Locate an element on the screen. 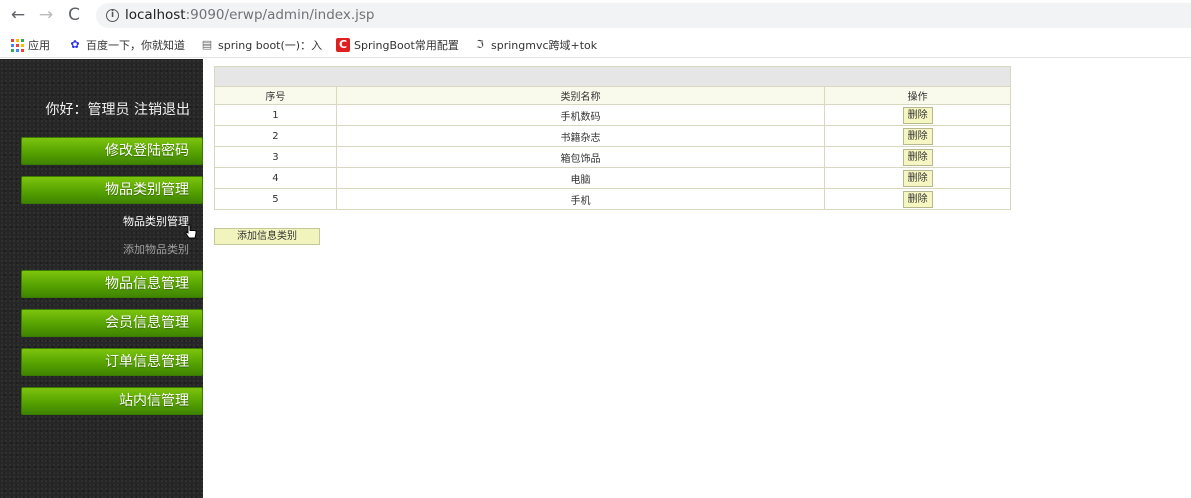  cell-id: 2 is located at coordinates (275, 136).